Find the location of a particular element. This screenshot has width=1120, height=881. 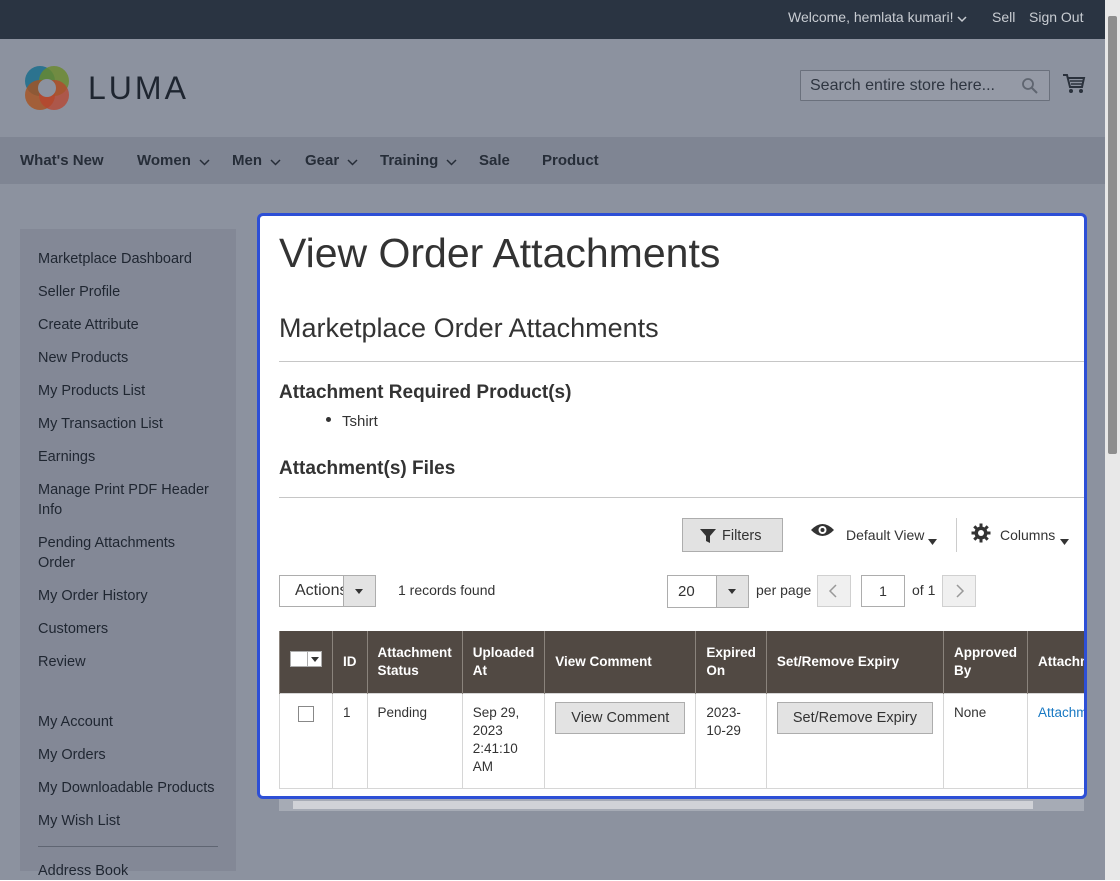

row-select-cell is located at coordinates (306, 740).